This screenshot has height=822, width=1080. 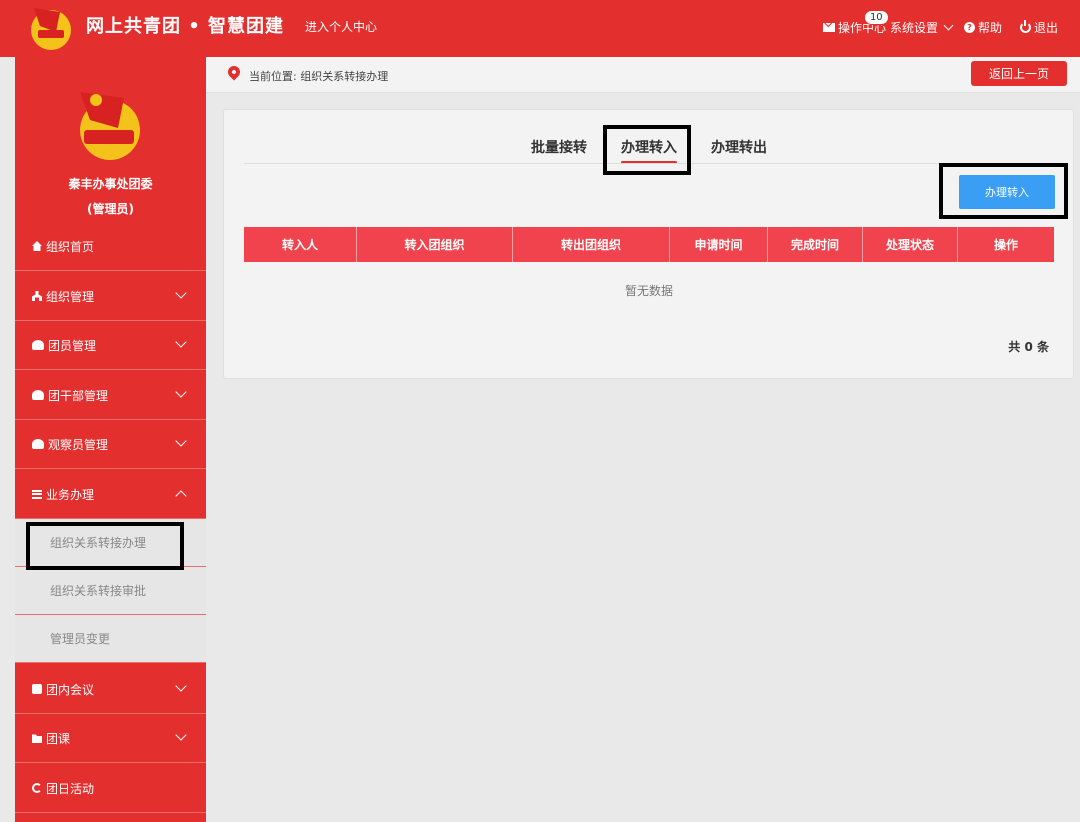 I want to click on sidebar-item-label: 团课, so click(x=58, y=738).